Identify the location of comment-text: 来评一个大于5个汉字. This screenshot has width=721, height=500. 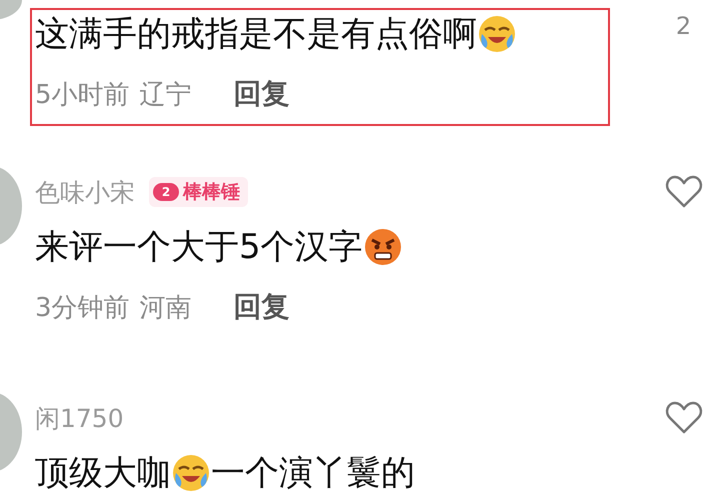
(199, 247).